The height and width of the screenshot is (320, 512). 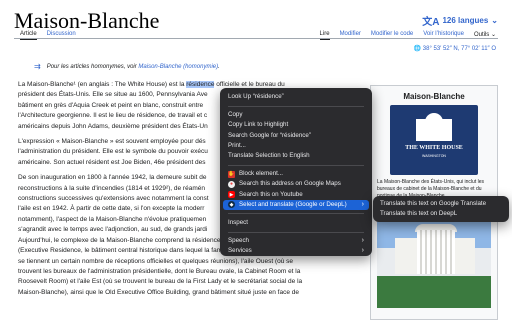 I want to click on menu-translate-selection: Translate Selection to English, so click(x=296, y=156).